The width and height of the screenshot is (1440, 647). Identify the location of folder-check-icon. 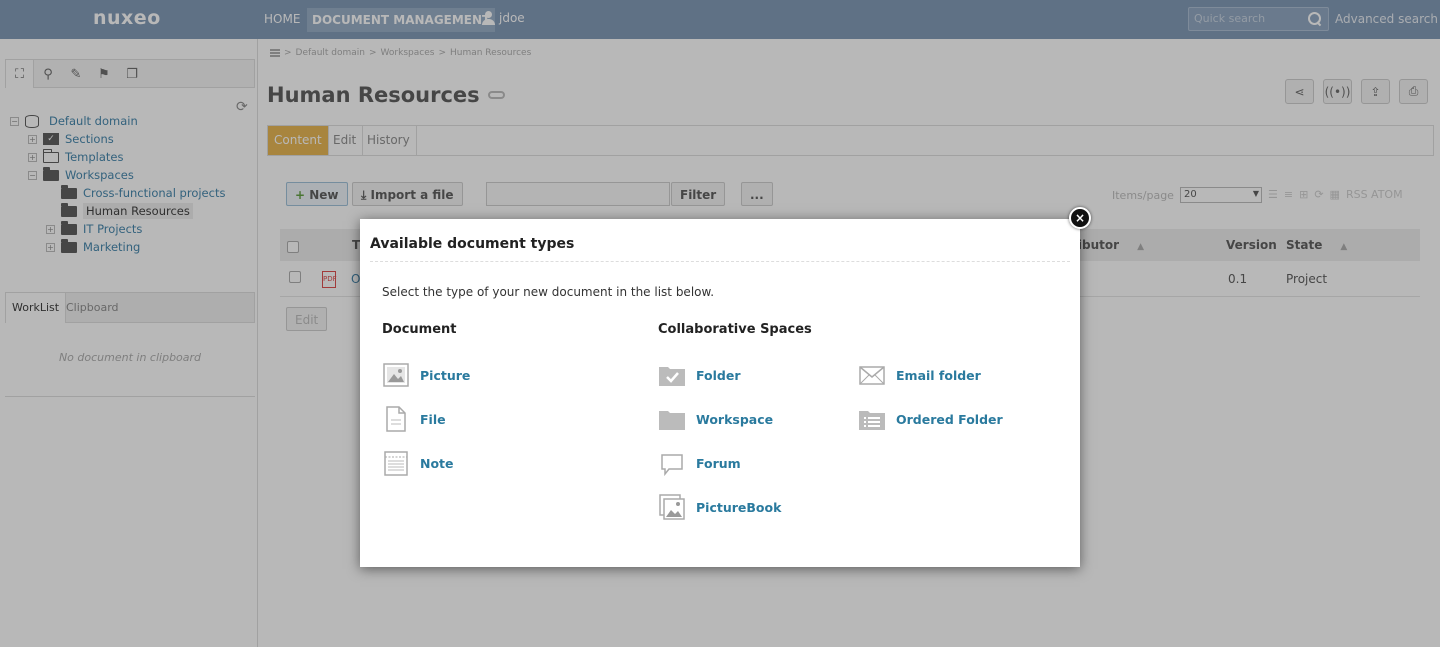
(672, 376).